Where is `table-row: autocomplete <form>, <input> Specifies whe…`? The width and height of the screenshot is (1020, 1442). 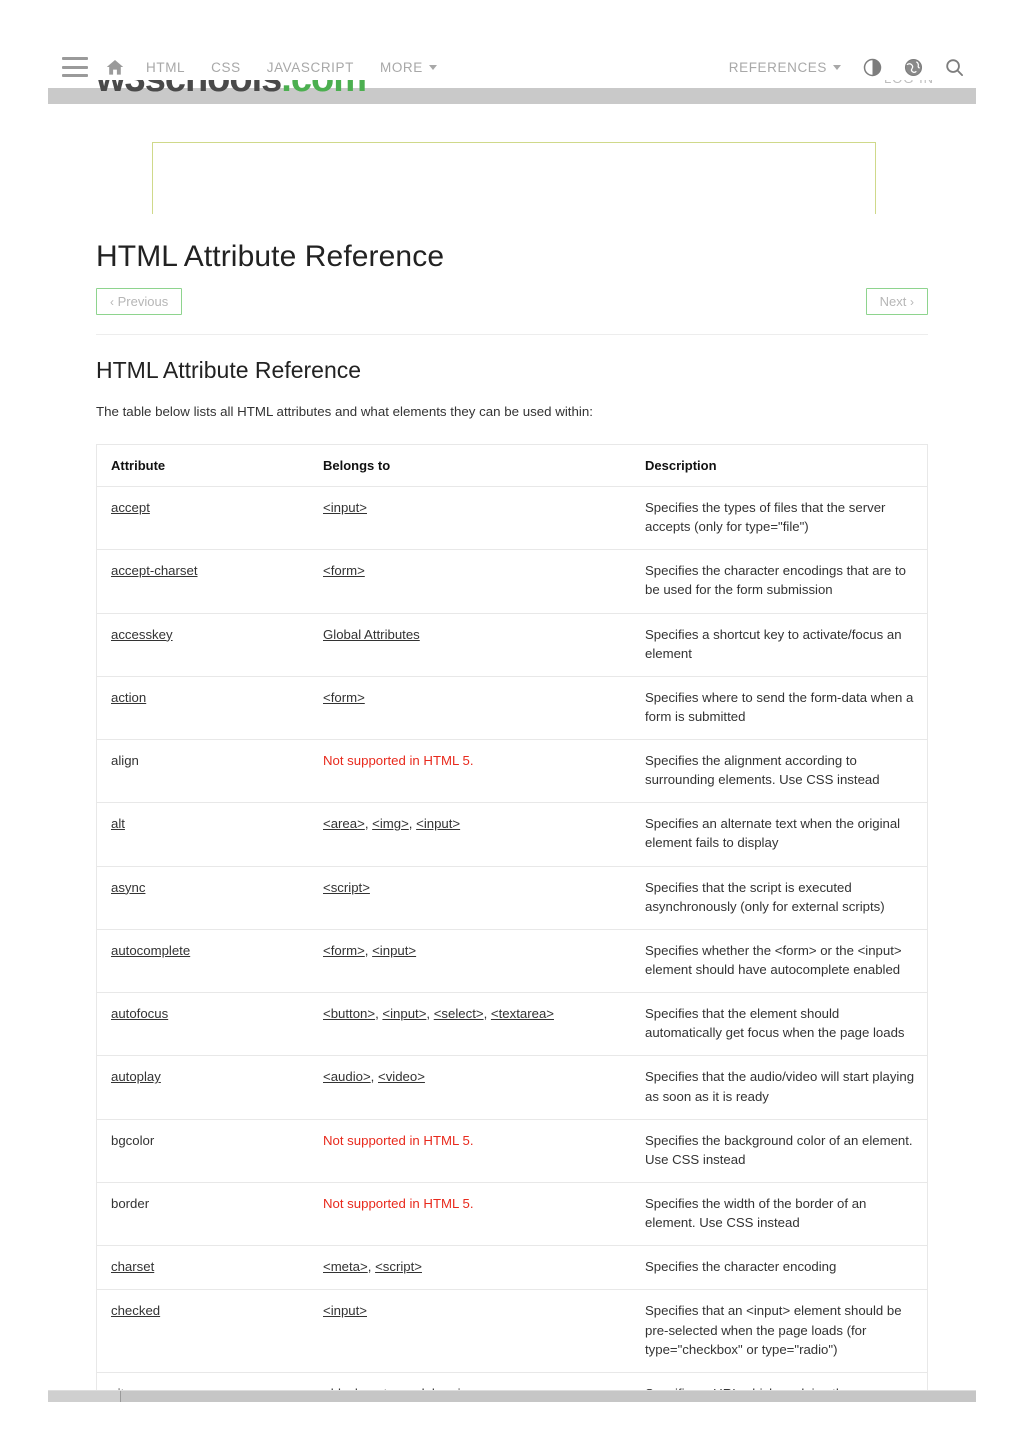 table-row: autocomplete <form>, <input> Specifies whe… is located at coordinates (512, 961).